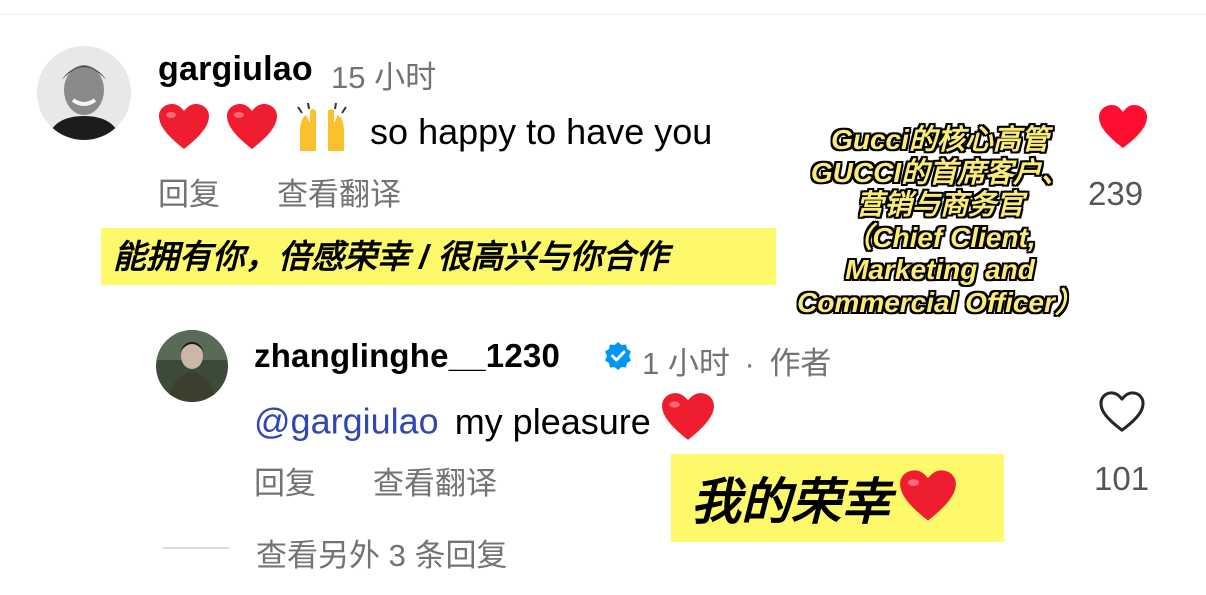 This screenshot has width=1206, height=595. I want to click on raising-hands-icon, so click(322, 131).